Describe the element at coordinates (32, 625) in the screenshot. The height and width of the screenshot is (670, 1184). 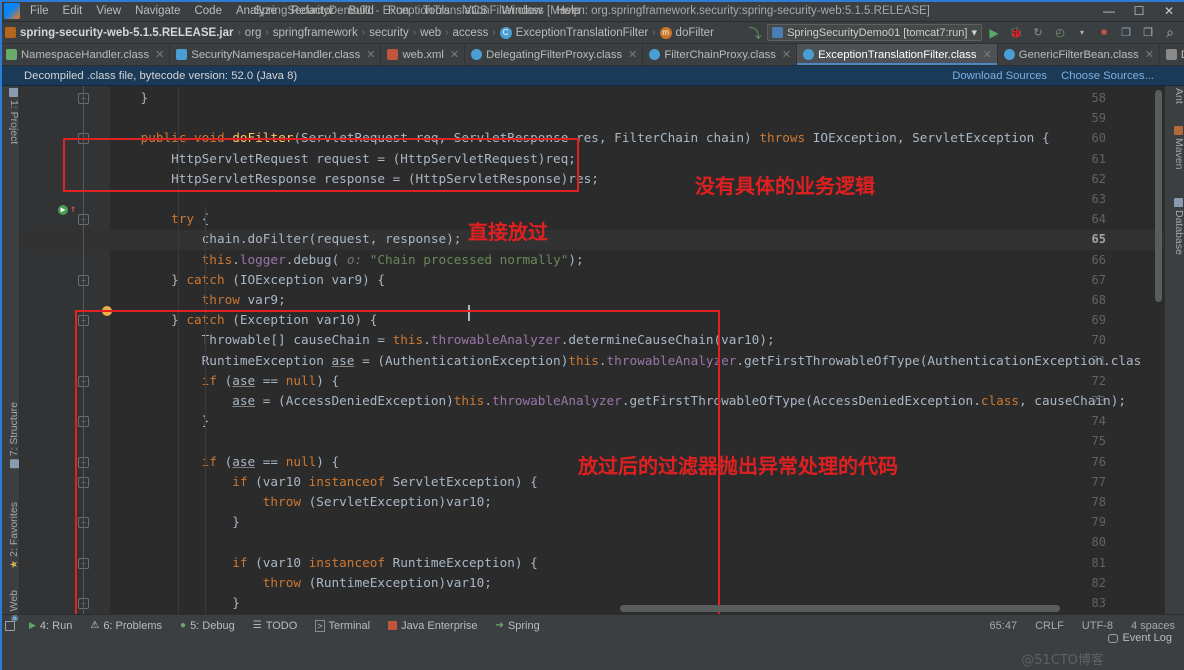
I see `play-icon: ▶` at that location.